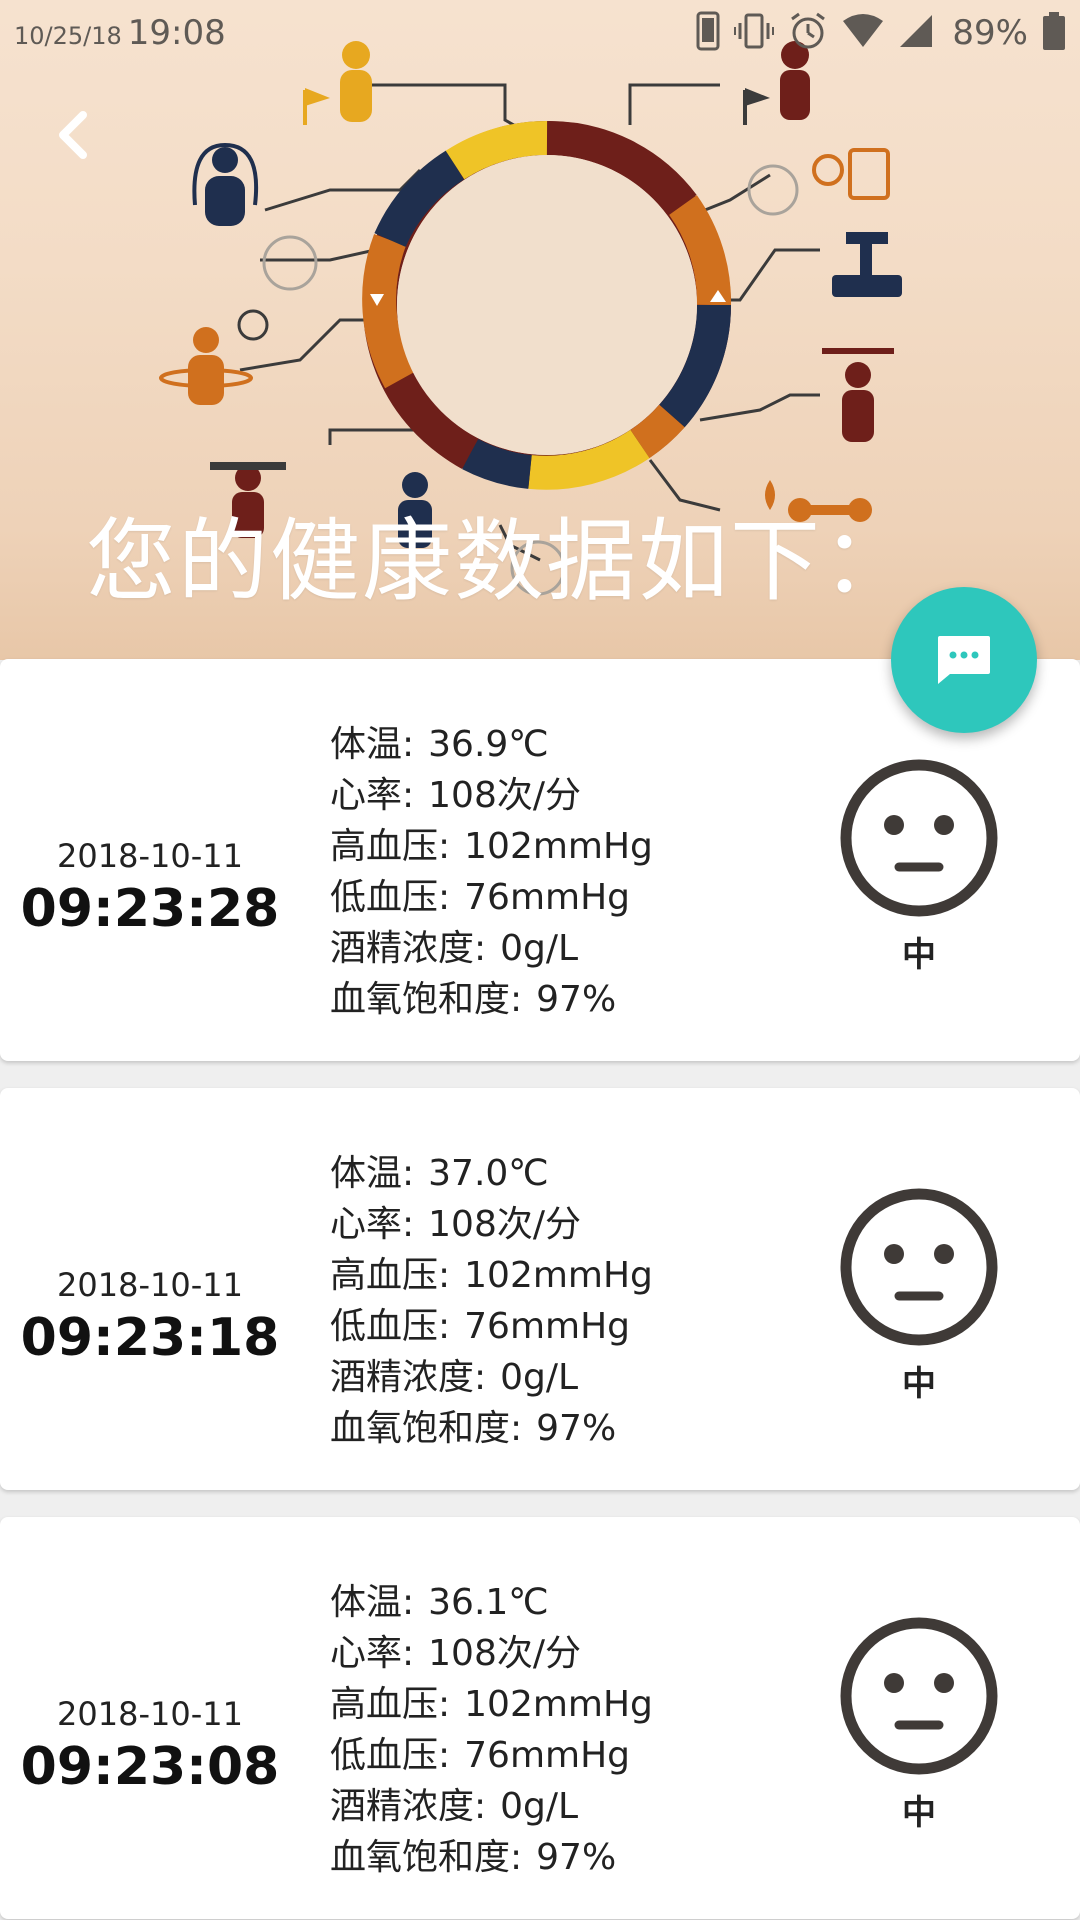 Image resolution: width=1080 pixels, height=1920 pixels. Describe the element at coordinates (990, 33) in the screenshot. I see `battery-percentage: 89%` at that location.